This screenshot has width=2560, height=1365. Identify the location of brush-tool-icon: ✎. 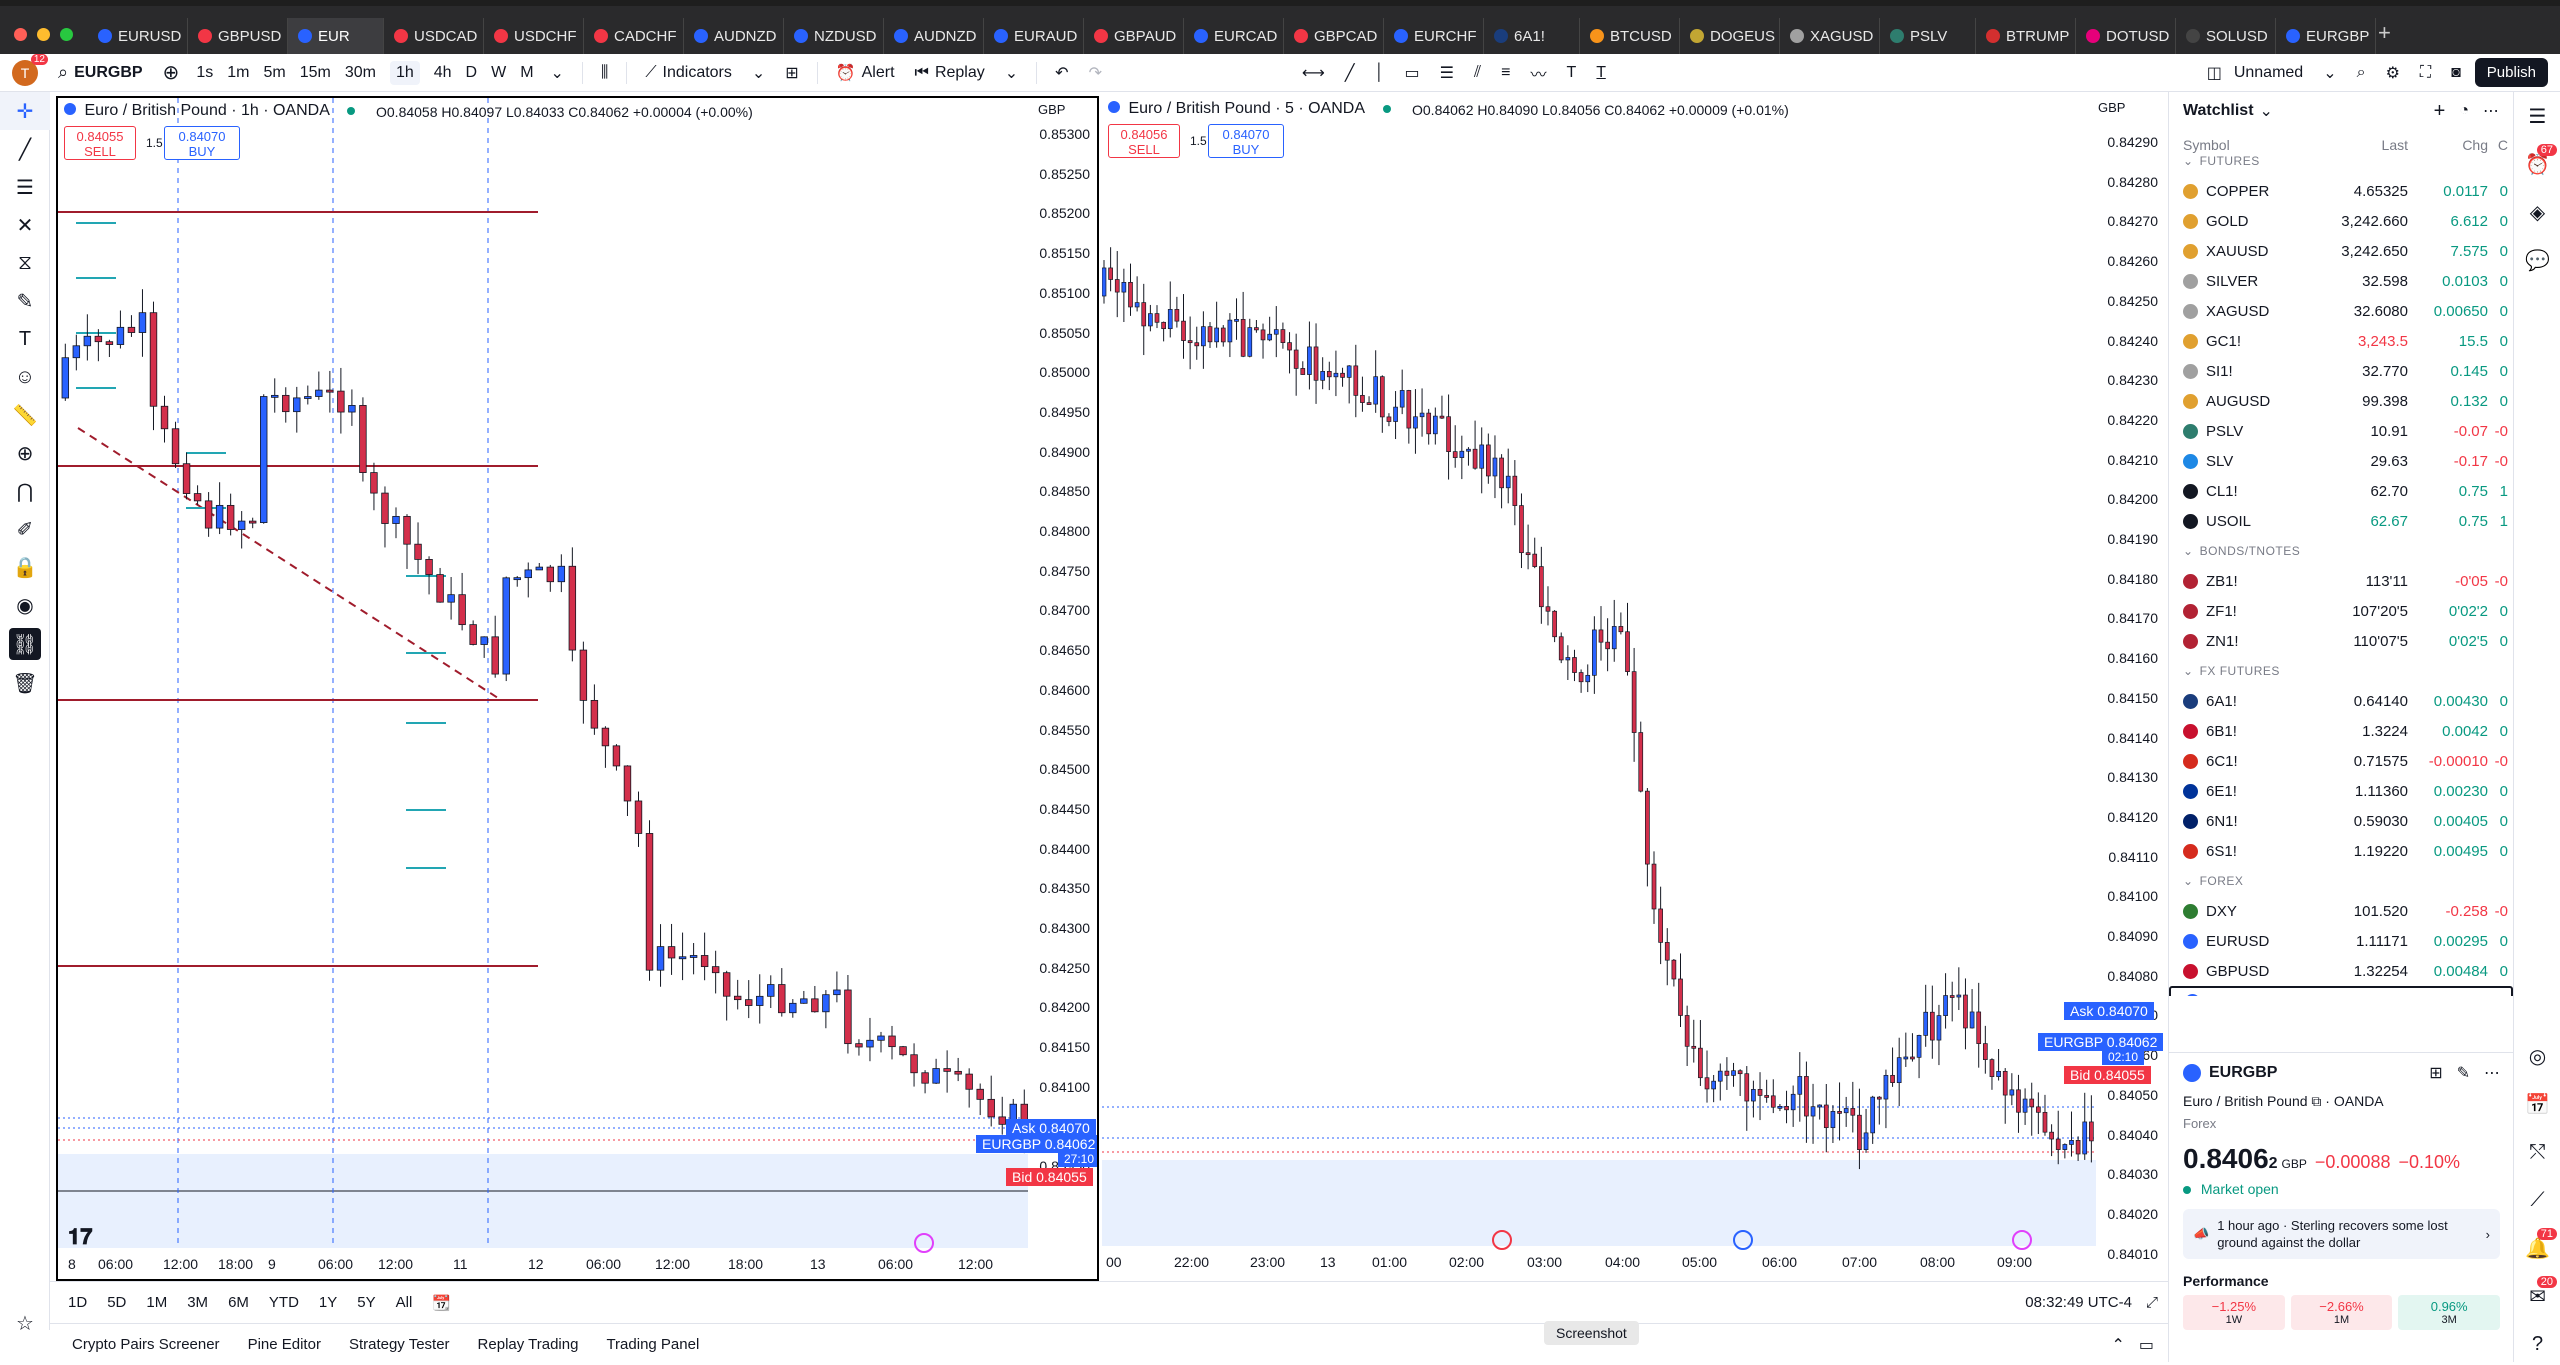
(25, 301).